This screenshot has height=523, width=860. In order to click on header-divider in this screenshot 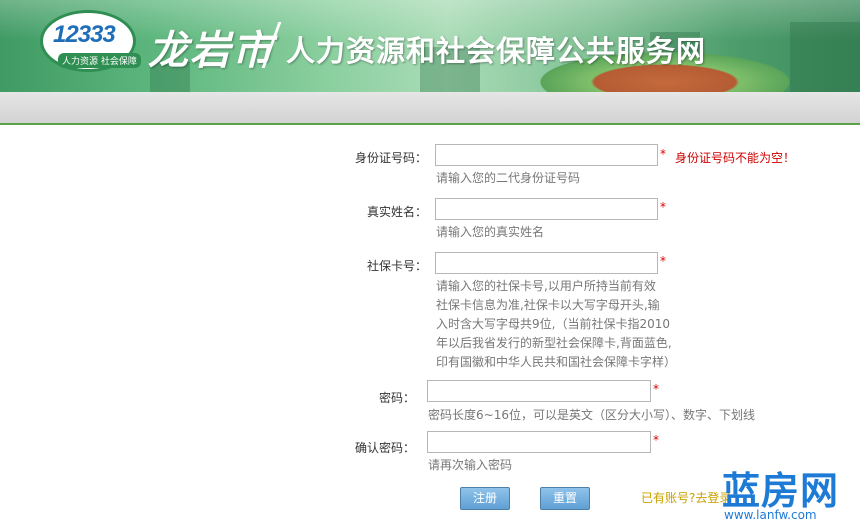, I will do `click(430, 124)`.